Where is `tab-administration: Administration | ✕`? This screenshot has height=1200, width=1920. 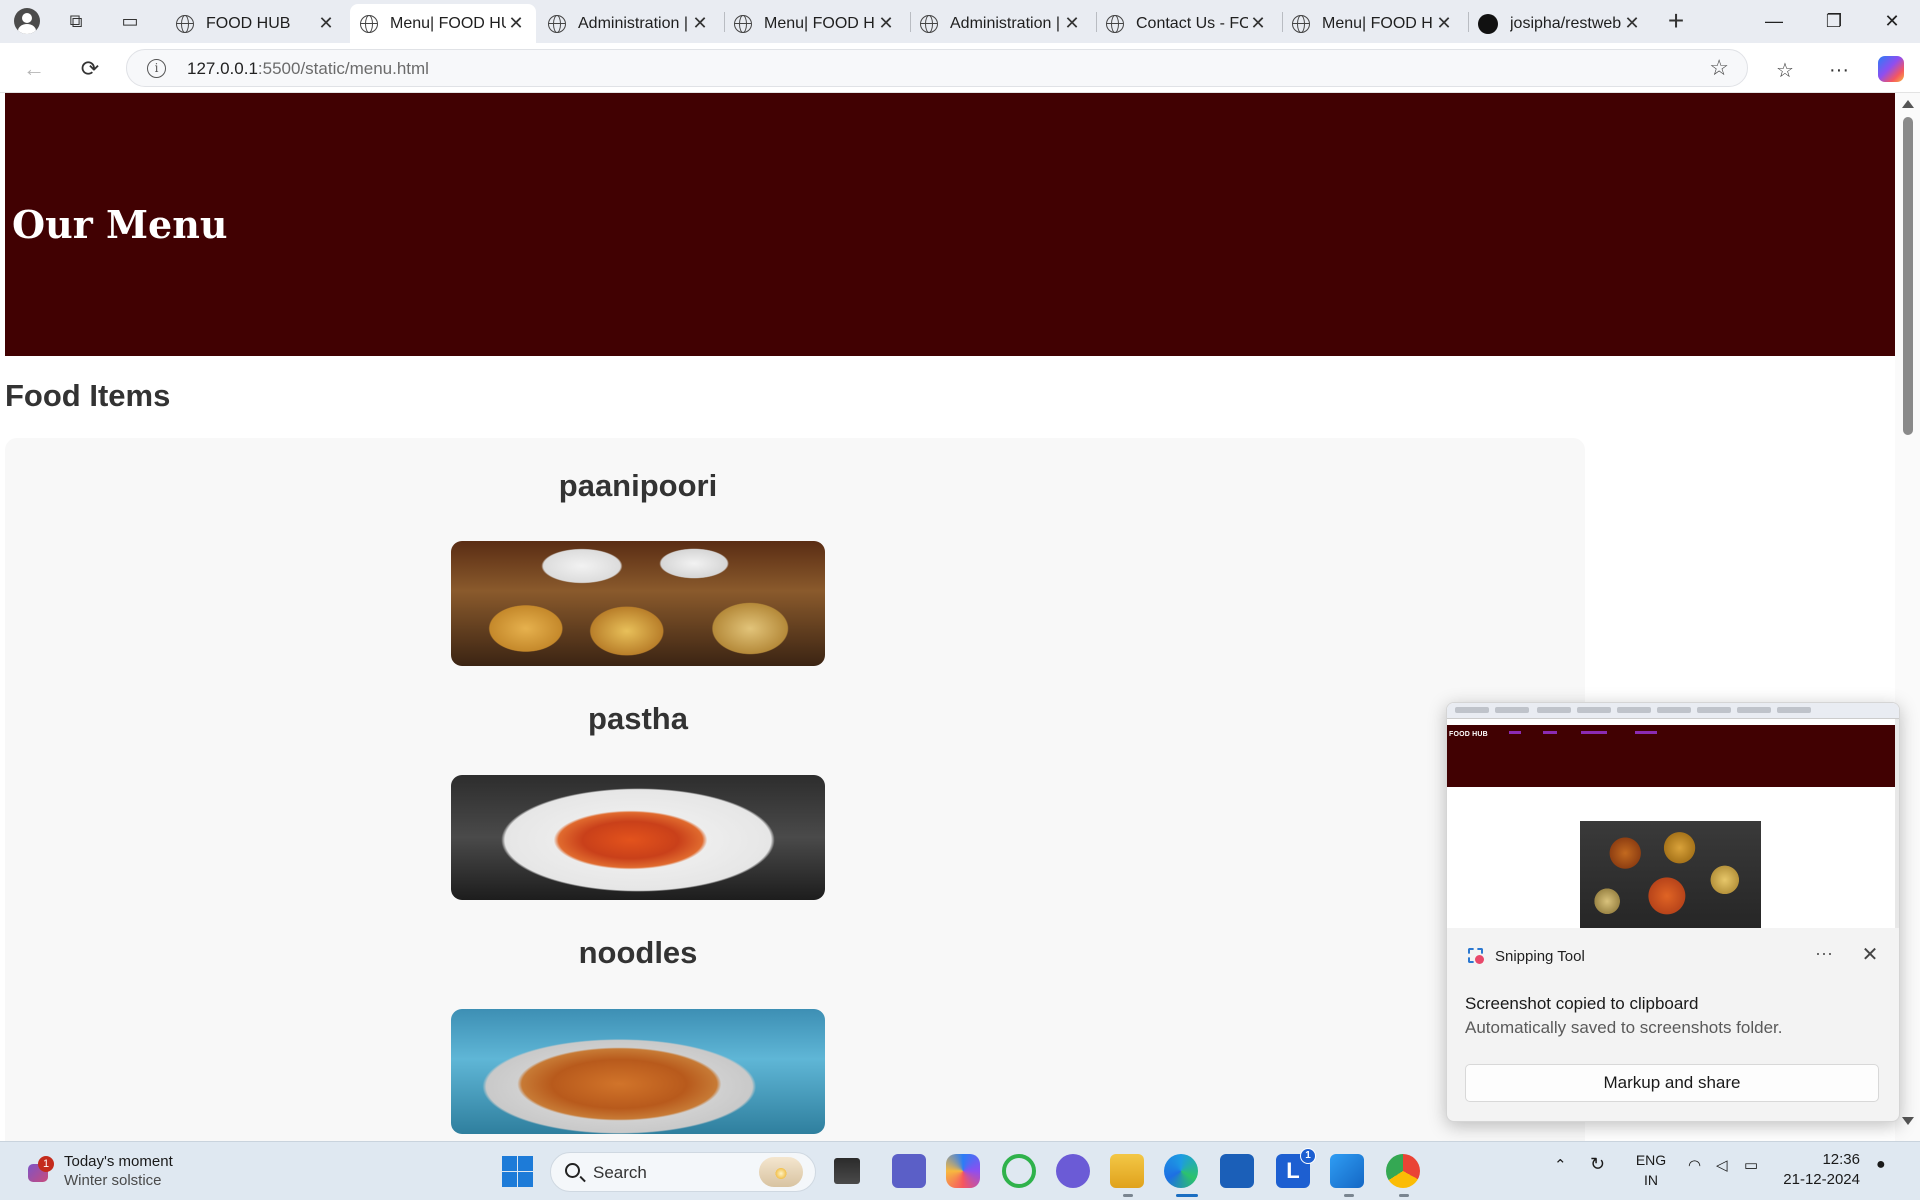 tab-administration: Administration | ✕ is located at coordinates (629, 23).